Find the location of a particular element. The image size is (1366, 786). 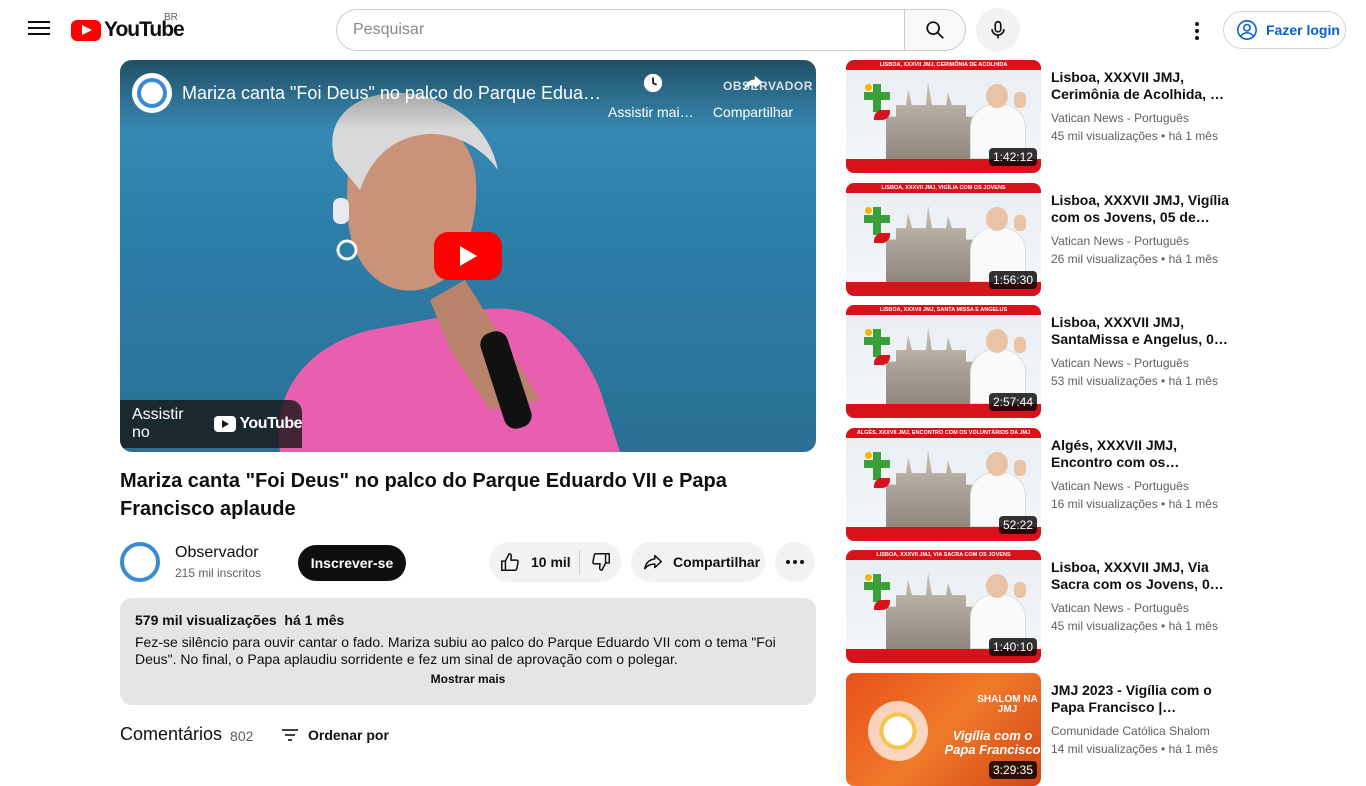

video-duration: 2:57:44 is located at coordinates (1012, 402).